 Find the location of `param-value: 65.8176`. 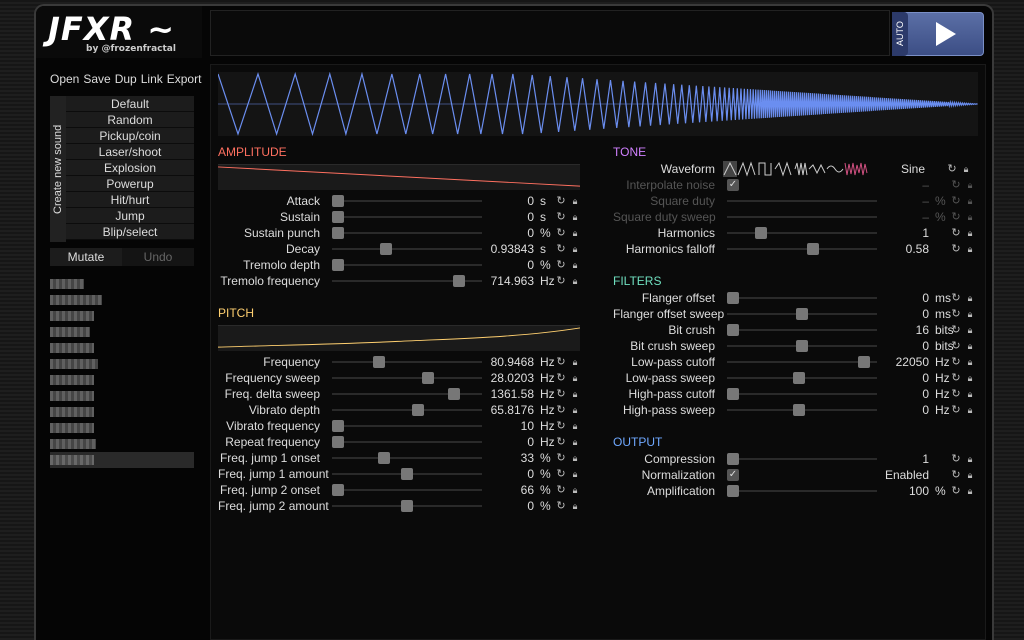

param-value: 65.8176 is located at coordinates (510, 410).